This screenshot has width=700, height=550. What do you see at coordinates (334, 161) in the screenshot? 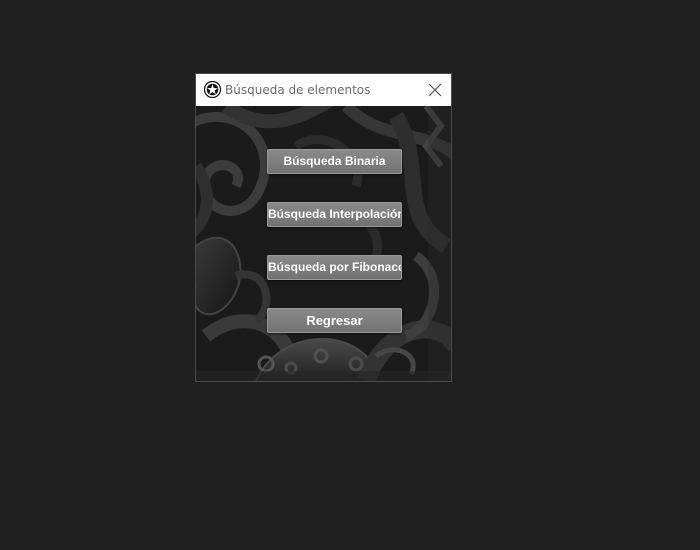
I see `binary-search-button: Búsqueda Binaria` at bounding box center [334, 161].